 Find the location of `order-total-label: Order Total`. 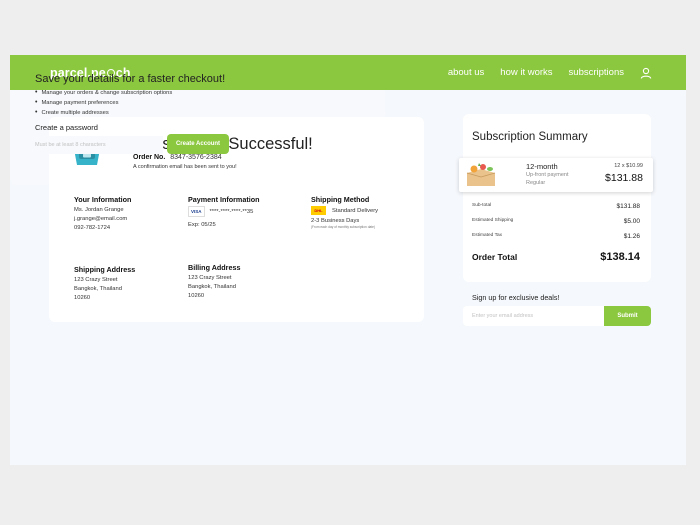

order-total-label: Order Total is located at coordinates (495, 257).